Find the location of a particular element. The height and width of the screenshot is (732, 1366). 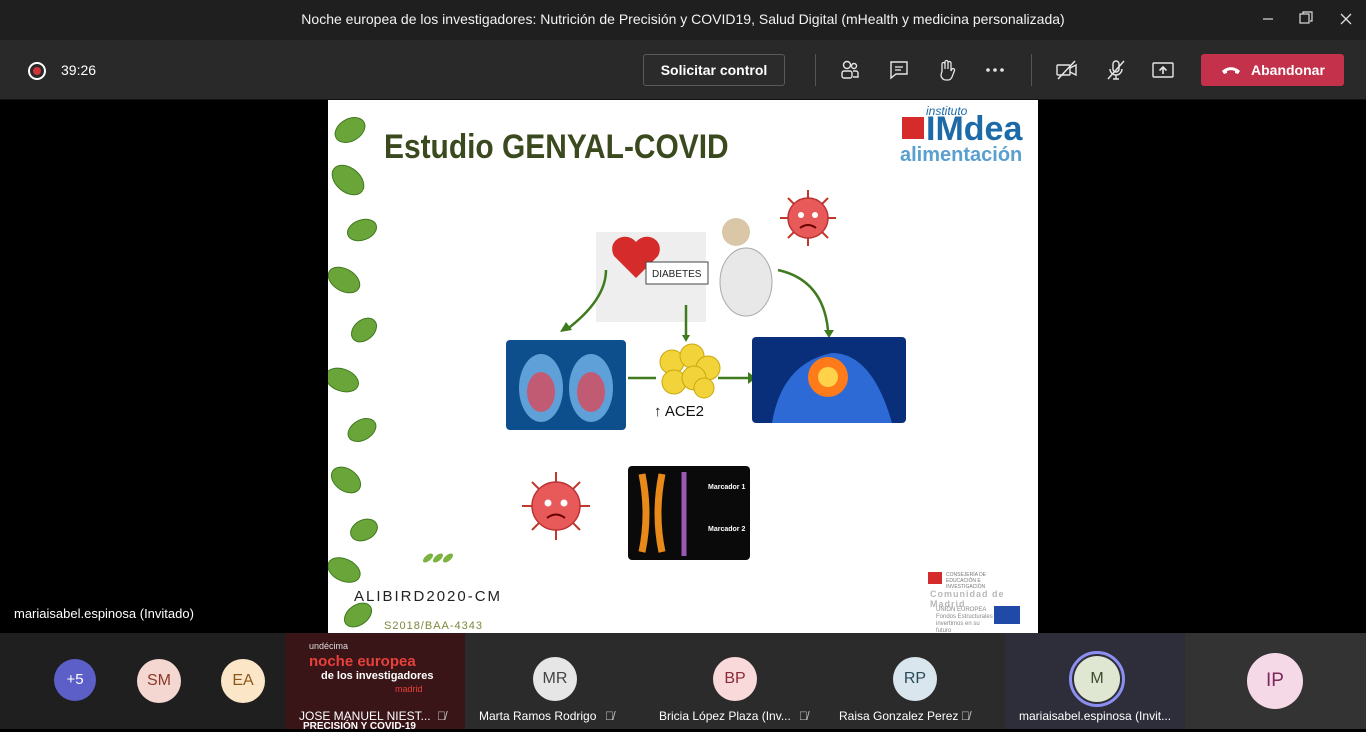

banner-line-3: de los investigadores is located at coordinates (377, 676).